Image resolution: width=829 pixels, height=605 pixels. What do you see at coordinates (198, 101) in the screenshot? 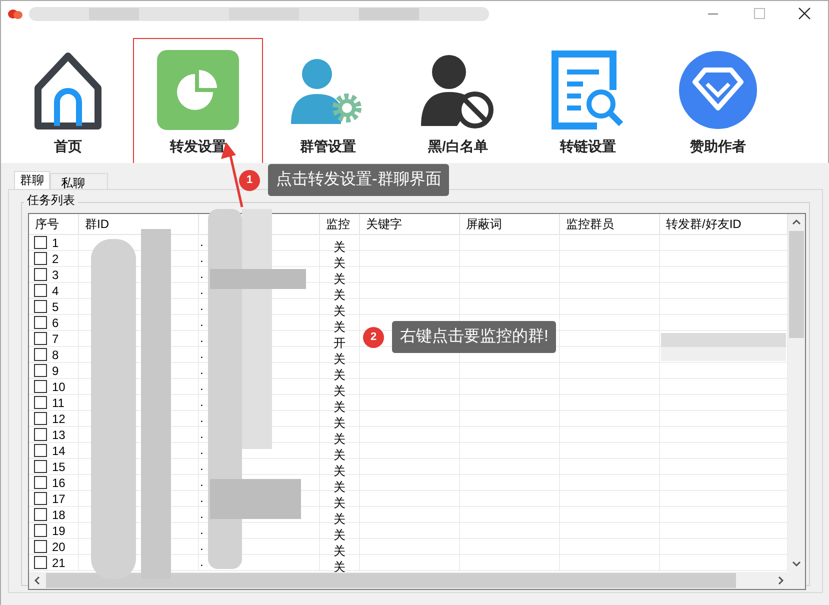
I see `toolbar-button: 转发设置` at bounding box center [198, 101].